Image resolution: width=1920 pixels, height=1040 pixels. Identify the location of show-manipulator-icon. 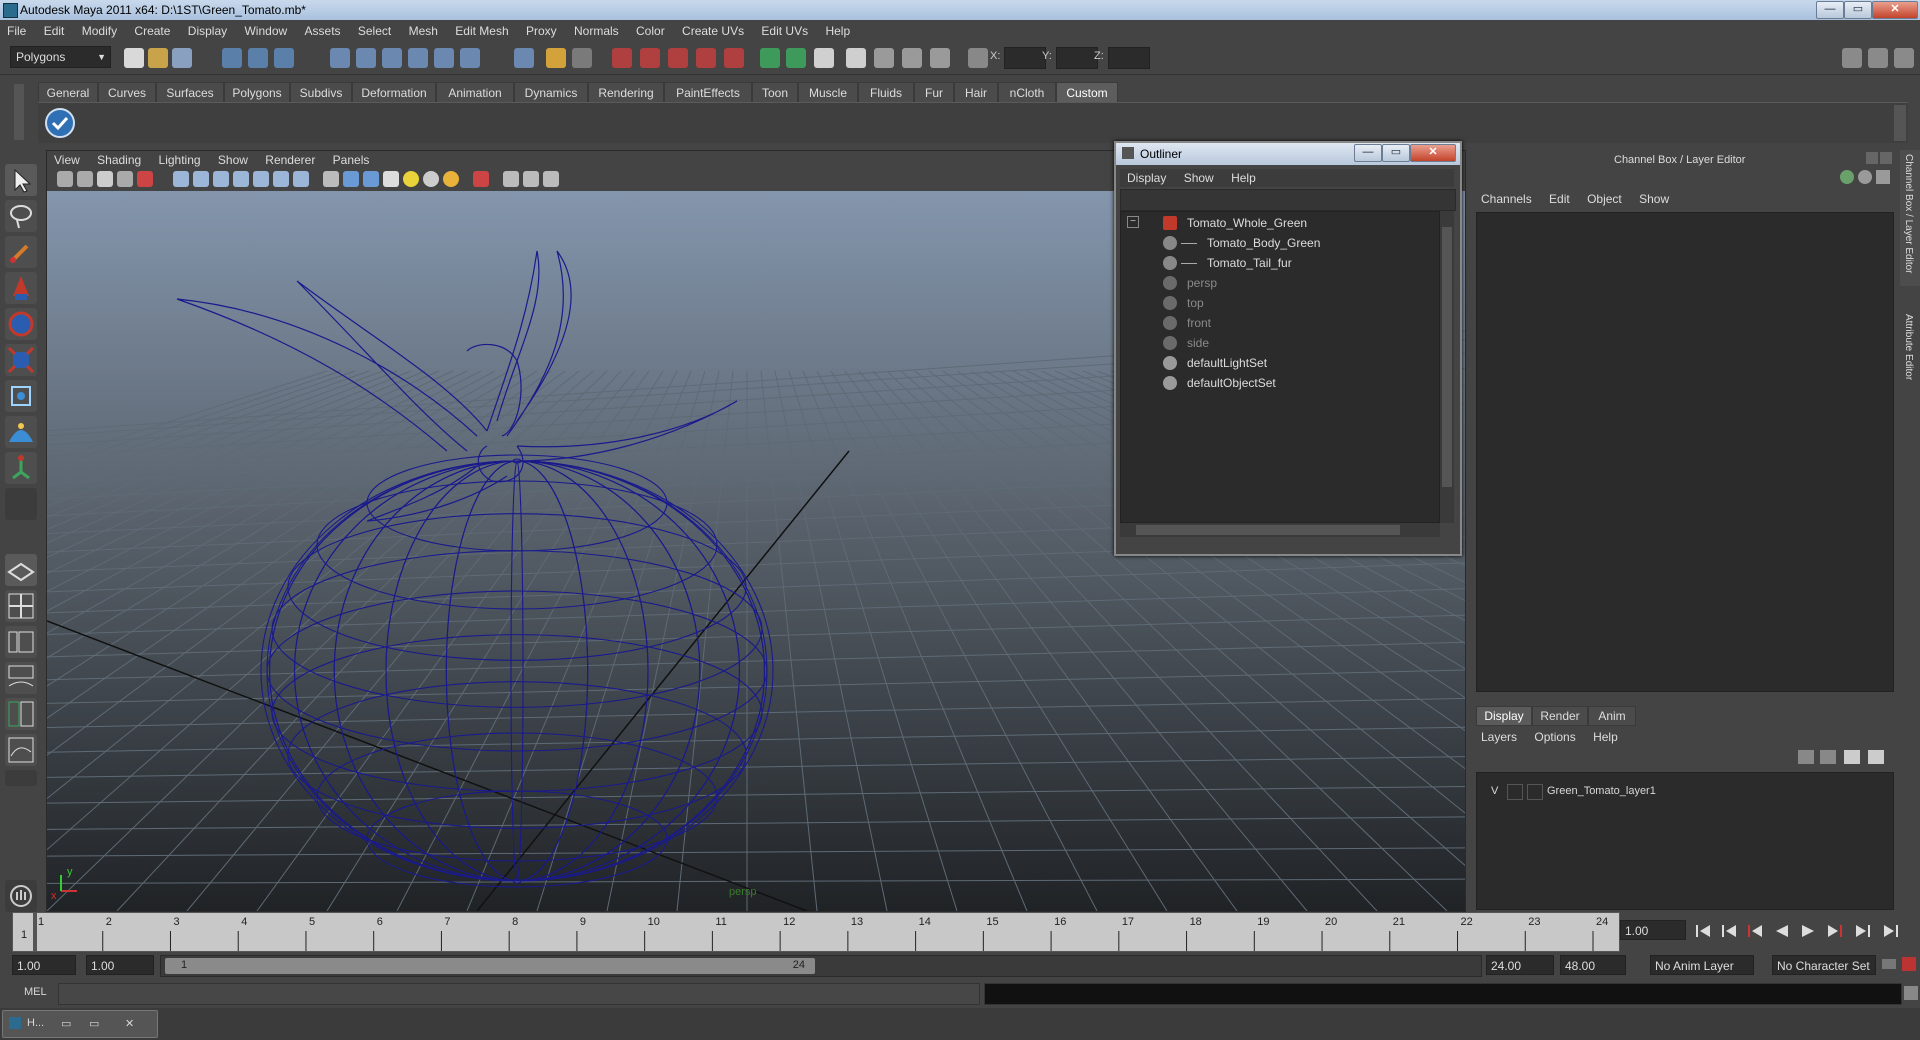
(21, 468).